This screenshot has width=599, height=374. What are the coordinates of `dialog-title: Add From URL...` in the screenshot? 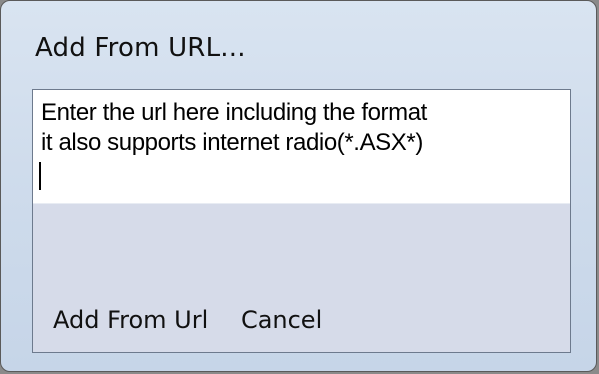 It's located at (140, 48).